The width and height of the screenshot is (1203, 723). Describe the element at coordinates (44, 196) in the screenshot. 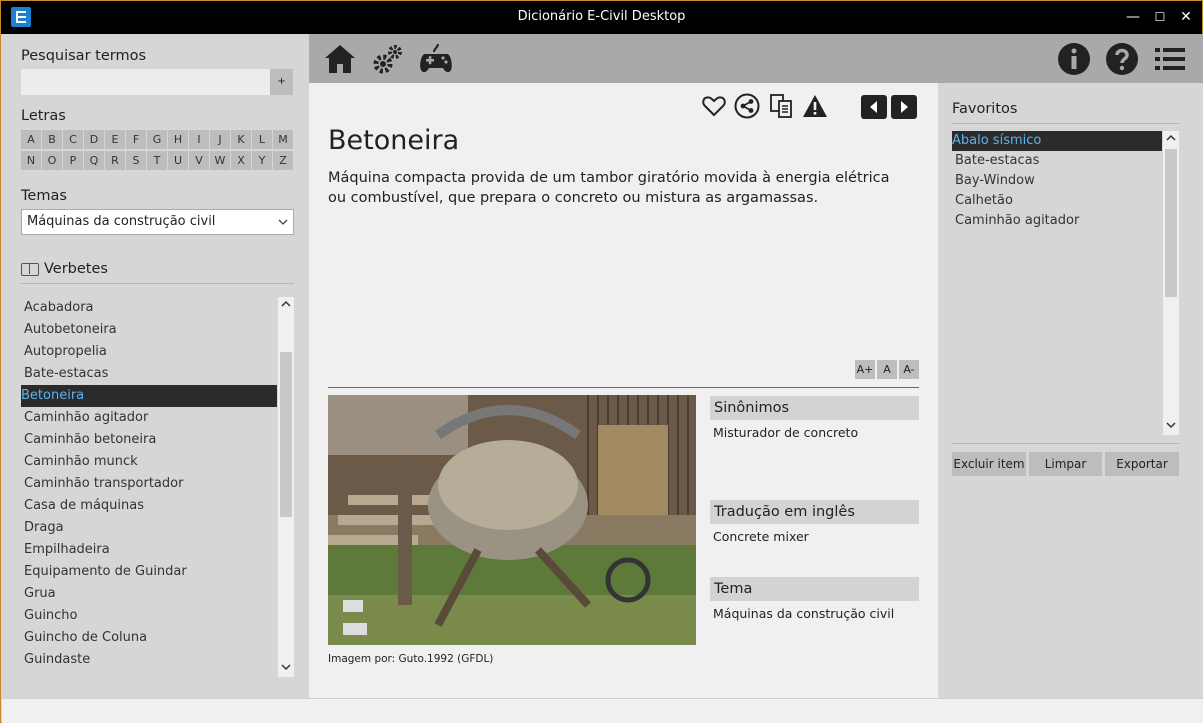

I see `themes-label: Temas` at that location.